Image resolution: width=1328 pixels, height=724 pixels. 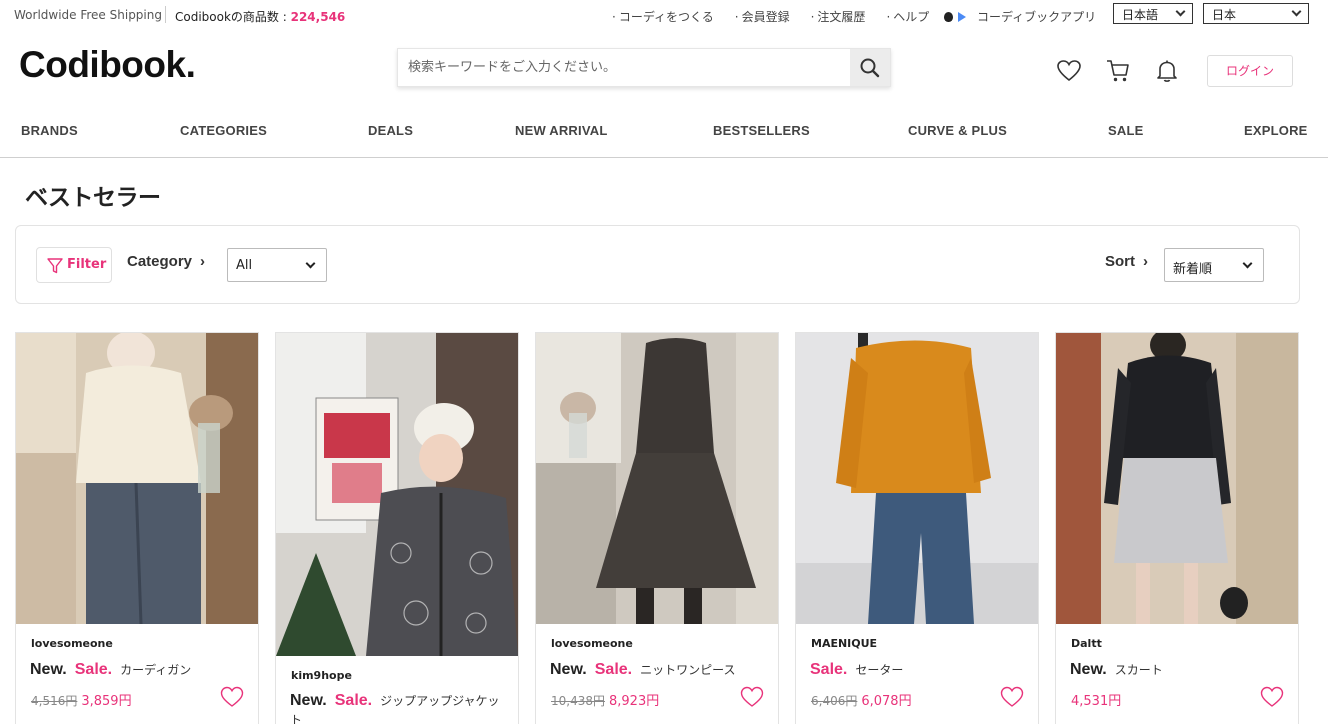 I want to click on language-select: 日本語, so click(x=1153, y=13).